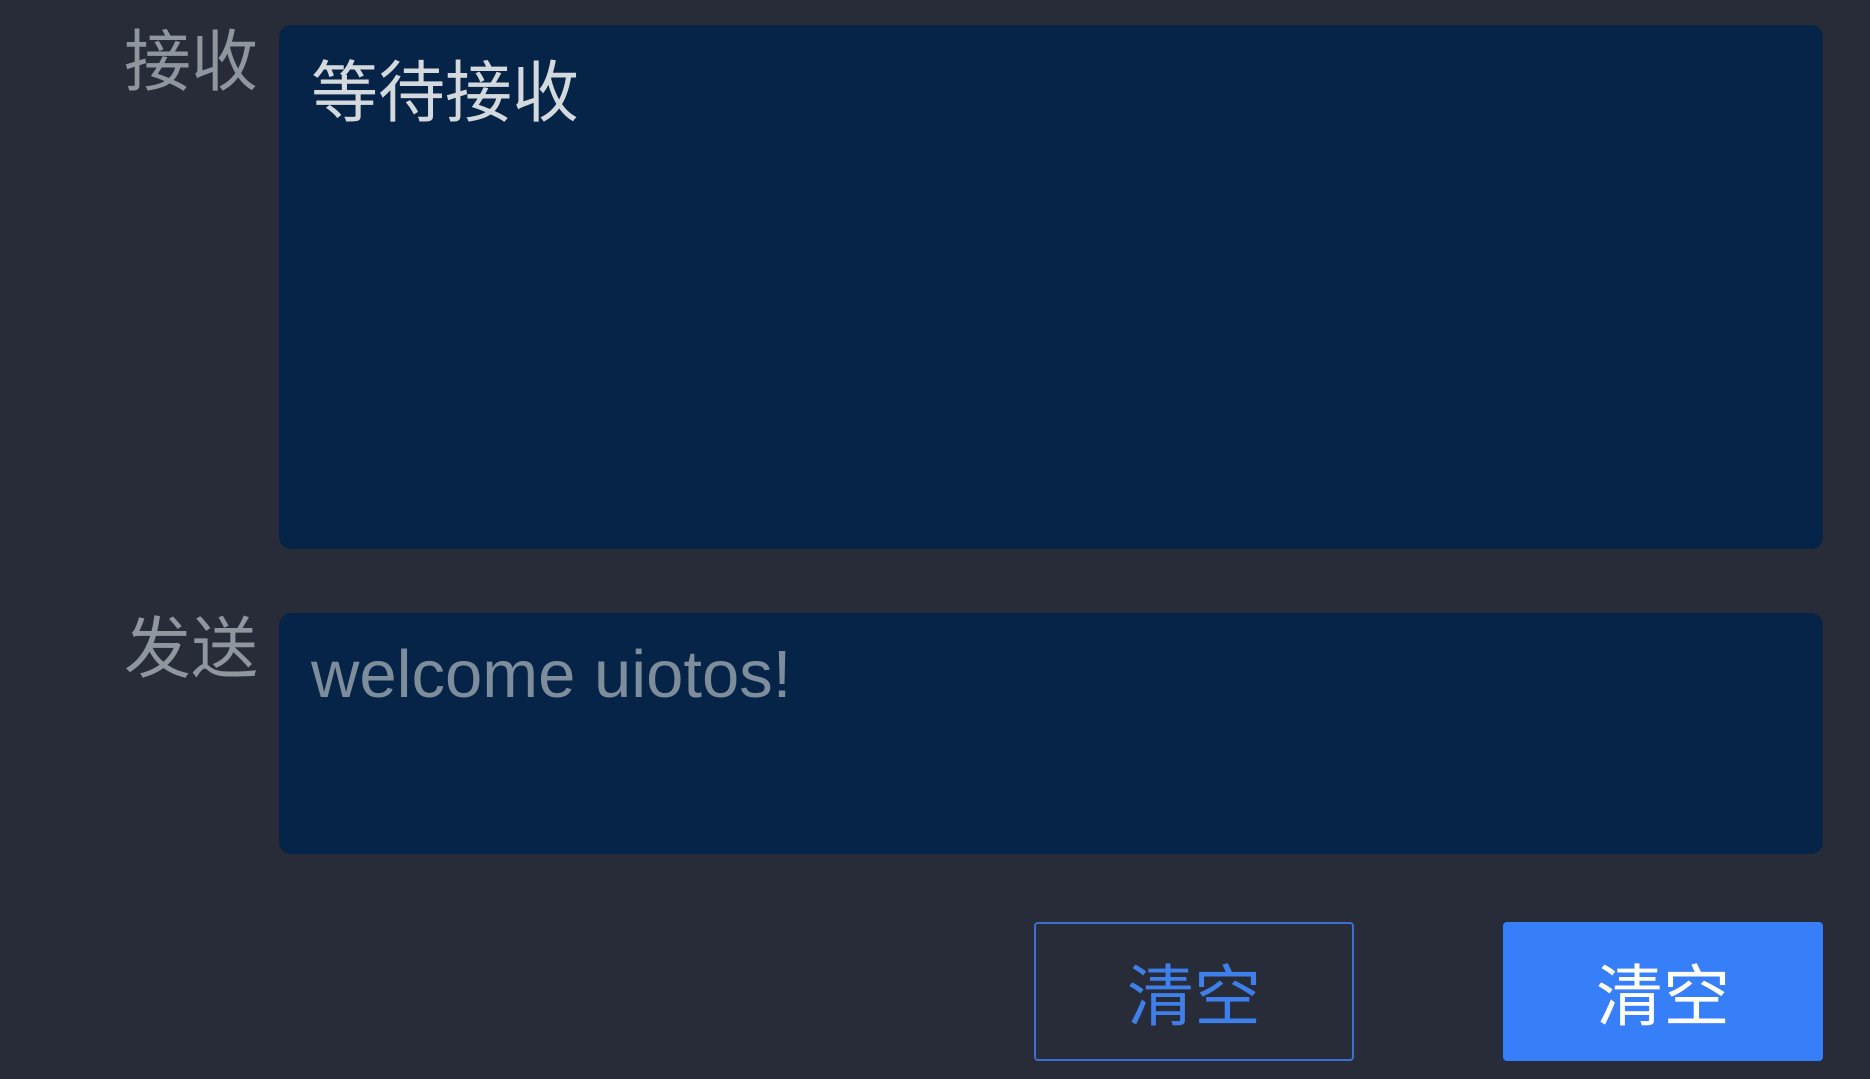 The image size is (1870, 1079). What do you see at coordinates (1194, 991) in the screenshot?
I see `clear-button-outline: 清空` at bounding box center [1194, 991].